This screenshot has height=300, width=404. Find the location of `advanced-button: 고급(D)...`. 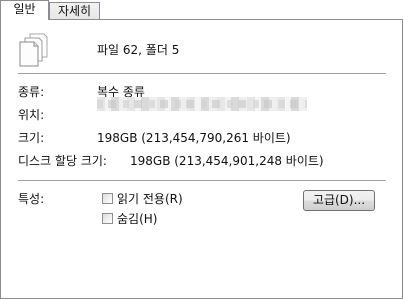

advanced-button: 고급(D)... is located at coordinates (339, 200).